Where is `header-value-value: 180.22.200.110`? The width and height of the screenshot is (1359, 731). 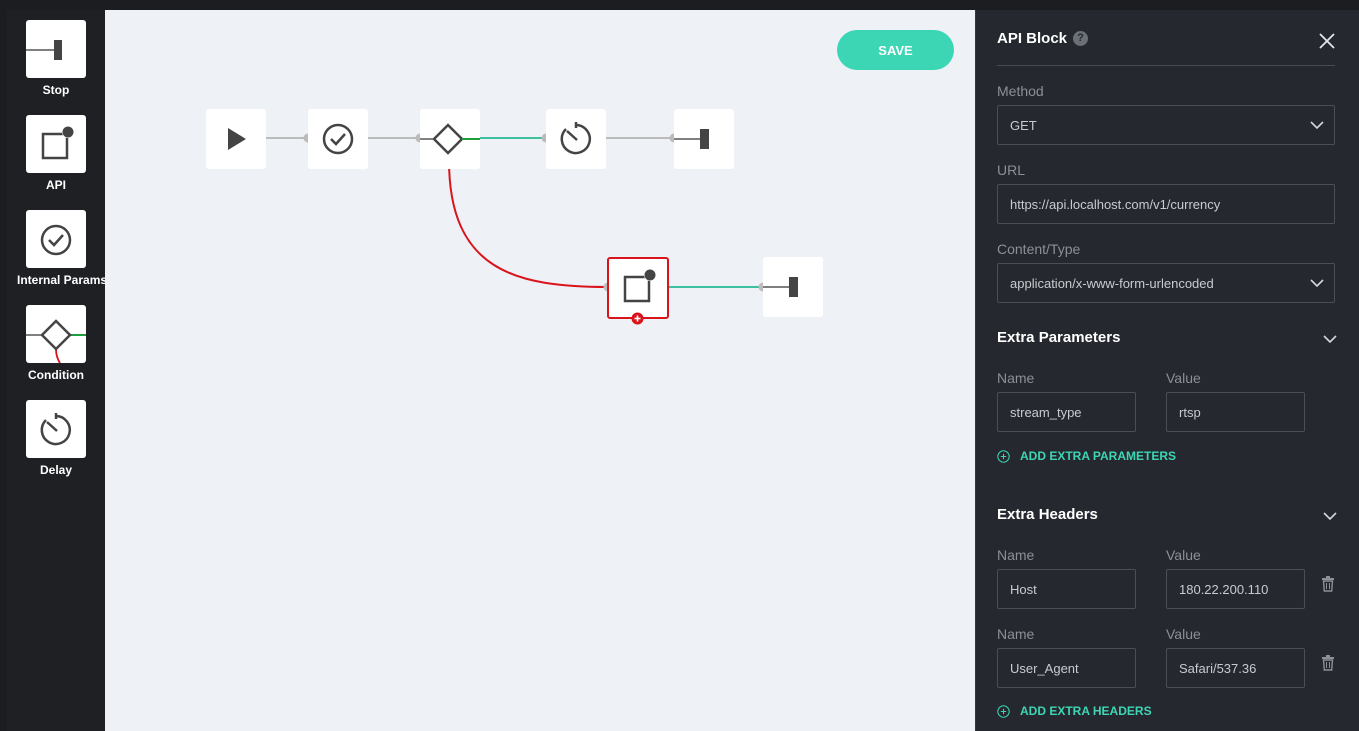
header-value-value: 180.22.200.110 is located at coordinates (1224, 589).